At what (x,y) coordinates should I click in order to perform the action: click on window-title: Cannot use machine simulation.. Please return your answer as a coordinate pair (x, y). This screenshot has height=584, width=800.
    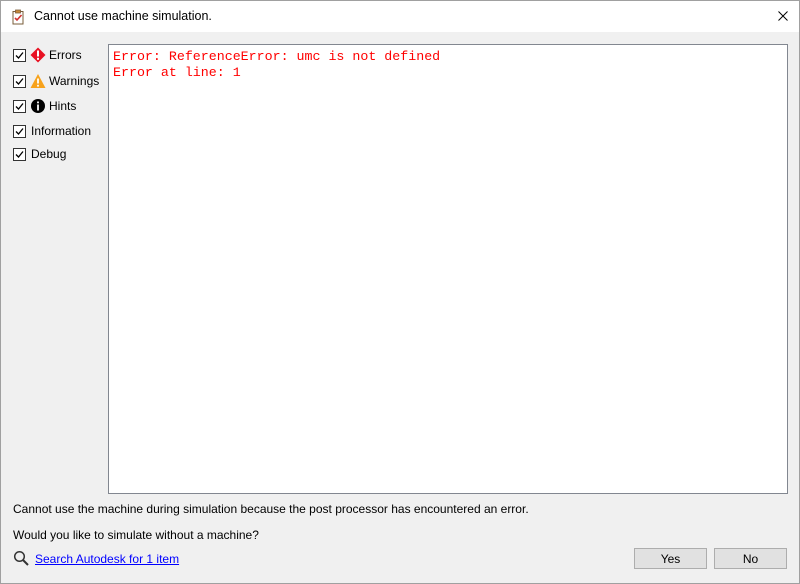
    Looking at the image, I should click on (123, 16).